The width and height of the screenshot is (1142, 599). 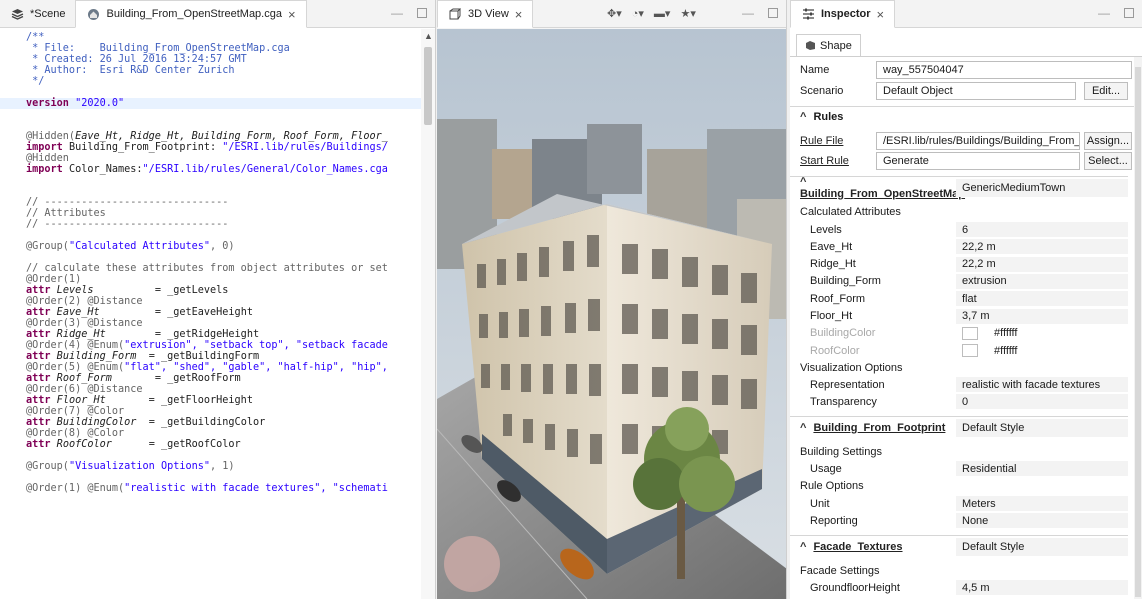 I want to click on reporting-row: Reporting None, so click(x=959, y=520).